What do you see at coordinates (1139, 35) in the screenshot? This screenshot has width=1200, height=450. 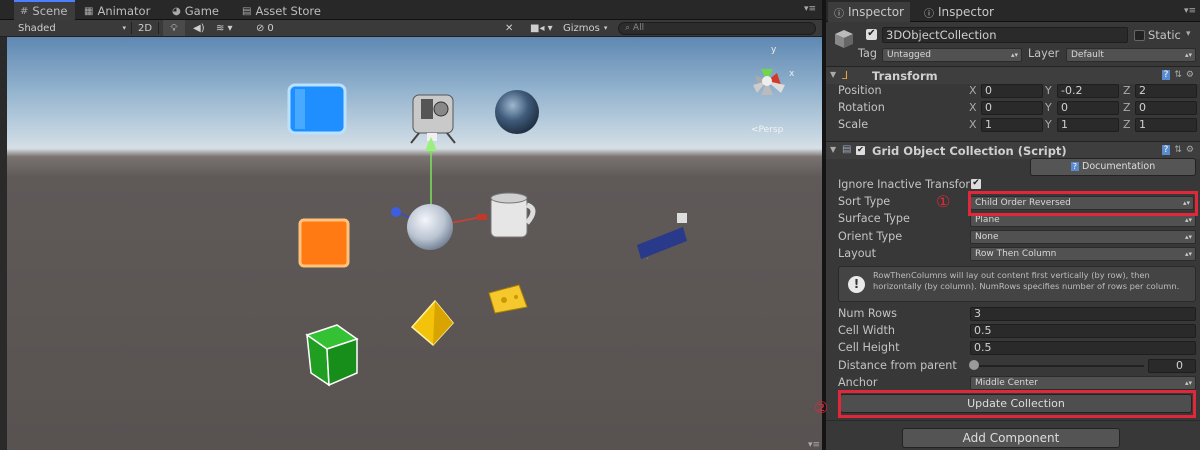 I see `static-checkbox` at bounding box center [1139, 35].